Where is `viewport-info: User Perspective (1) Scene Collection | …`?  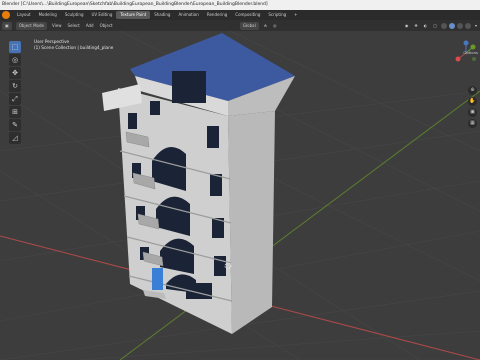 viewport-info: User Perspective (1) Scene Collection | … is located at coordinates (73, 45).